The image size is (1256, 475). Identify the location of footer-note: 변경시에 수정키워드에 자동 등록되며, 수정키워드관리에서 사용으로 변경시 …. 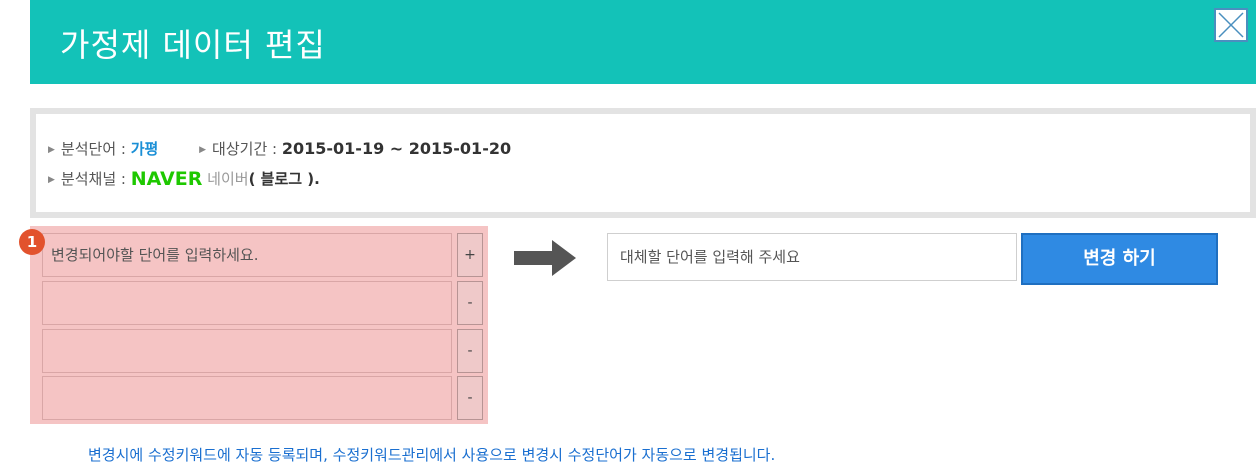
(432, 455).